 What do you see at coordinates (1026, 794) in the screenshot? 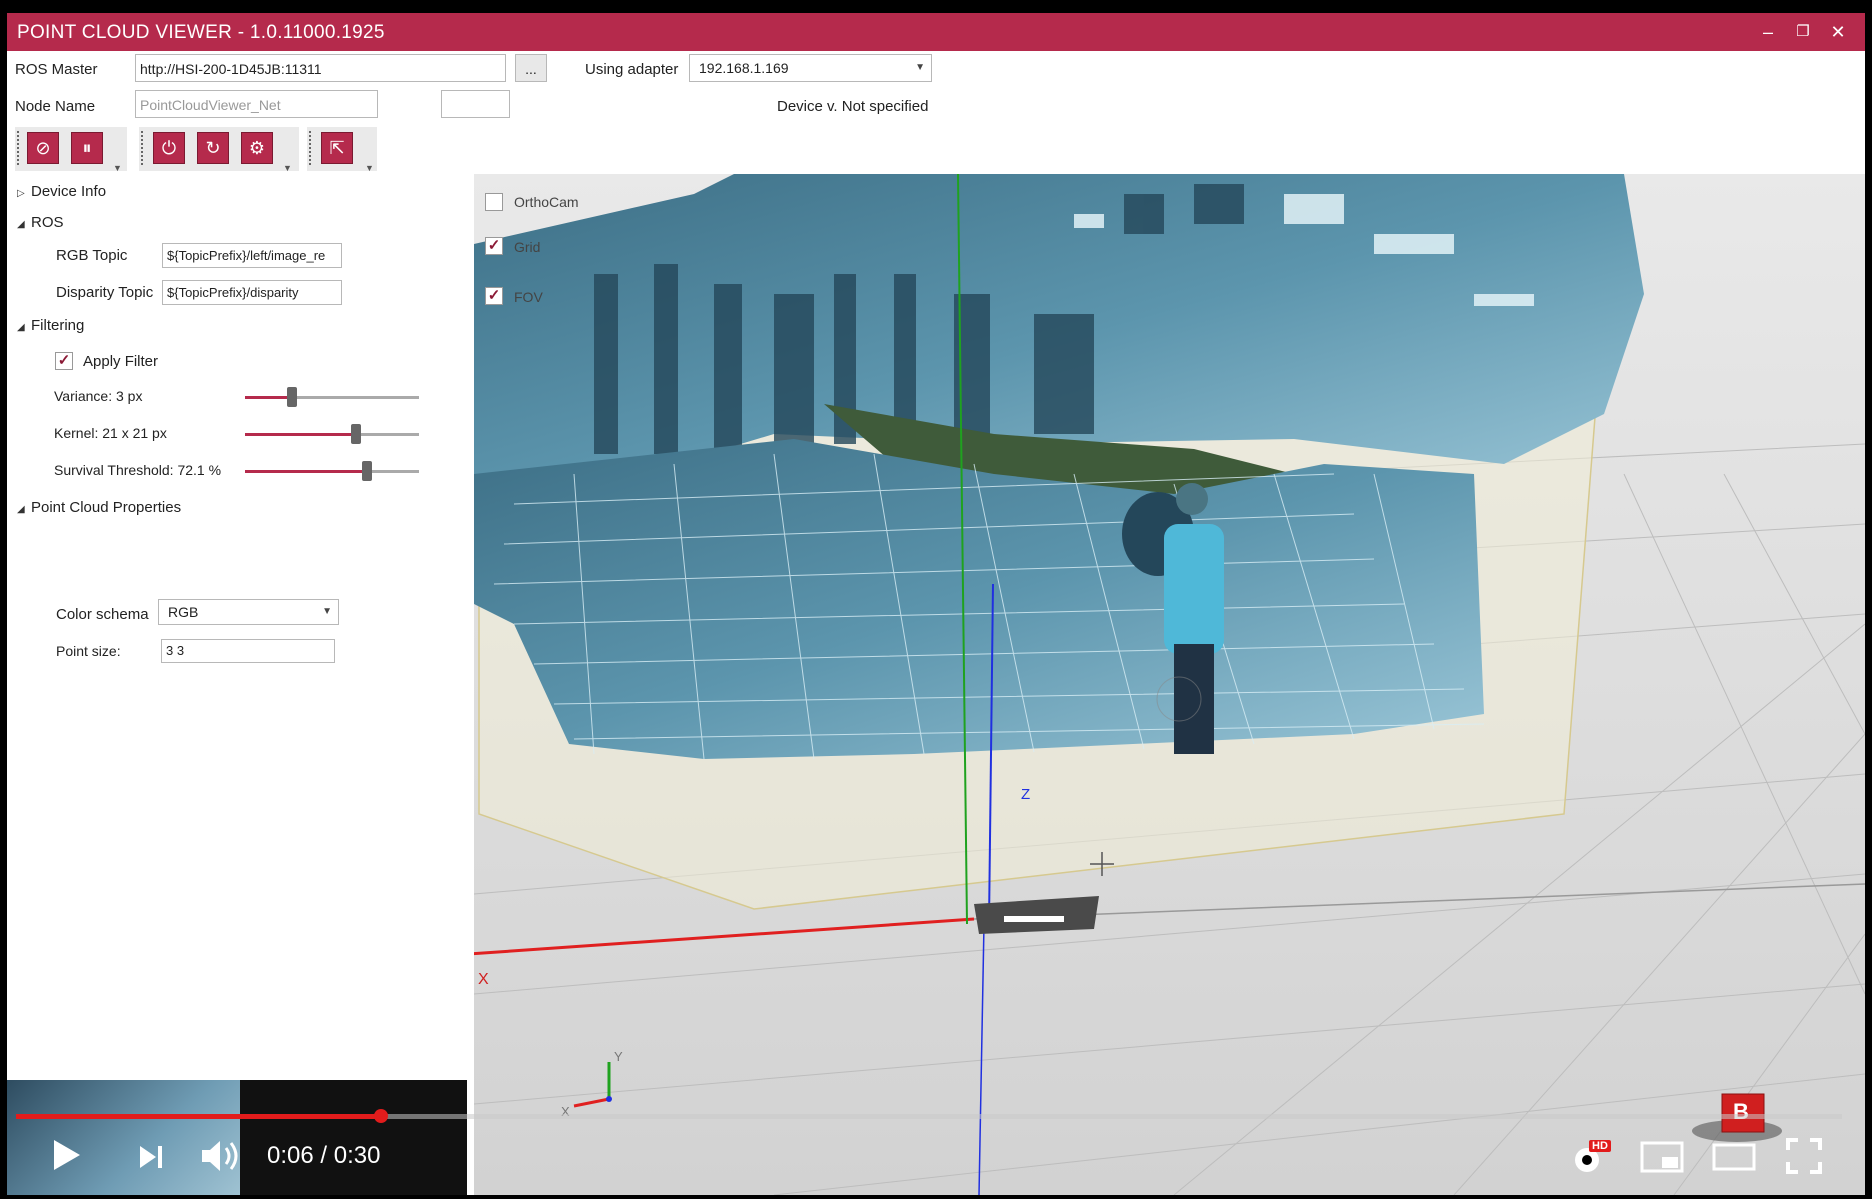
I see `z-axis-label: Z` at bounding box center [1026, 794].